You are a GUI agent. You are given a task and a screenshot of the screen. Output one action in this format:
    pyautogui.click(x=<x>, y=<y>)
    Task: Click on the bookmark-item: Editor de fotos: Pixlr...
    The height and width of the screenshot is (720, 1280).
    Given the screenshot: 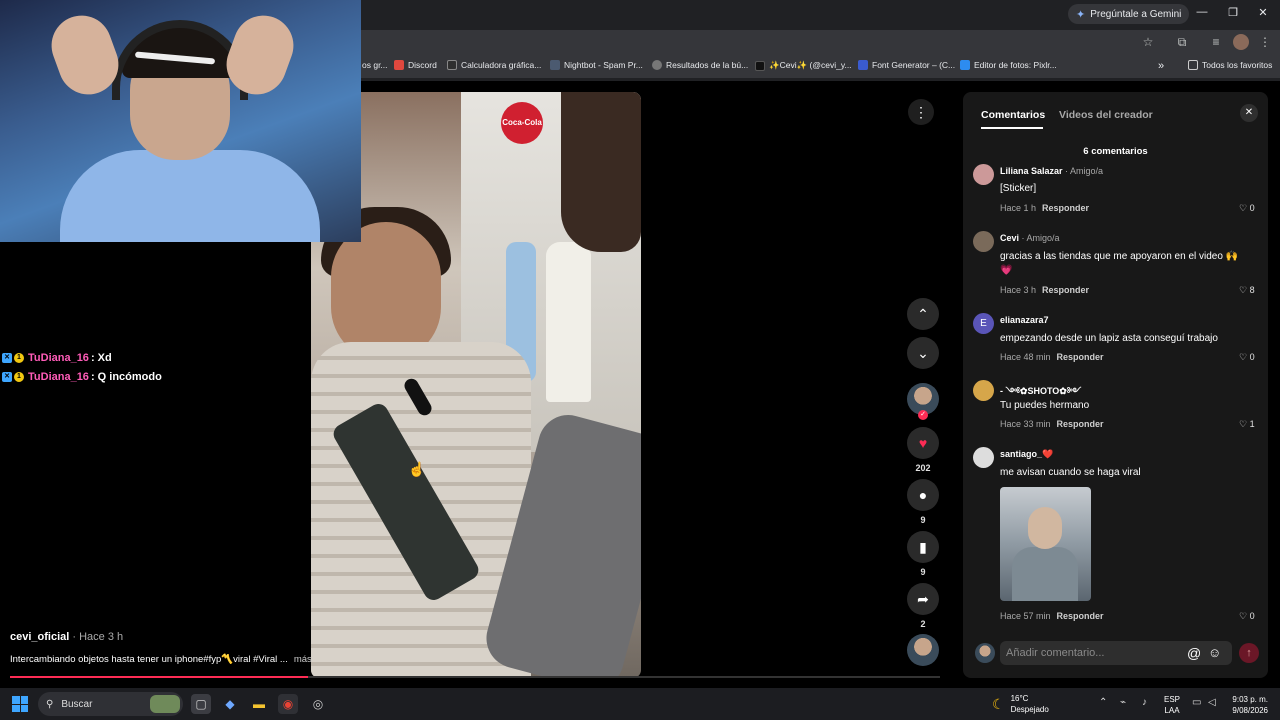 What is the action you would take?
    pyautogui.click(x=1008, y=65)
    